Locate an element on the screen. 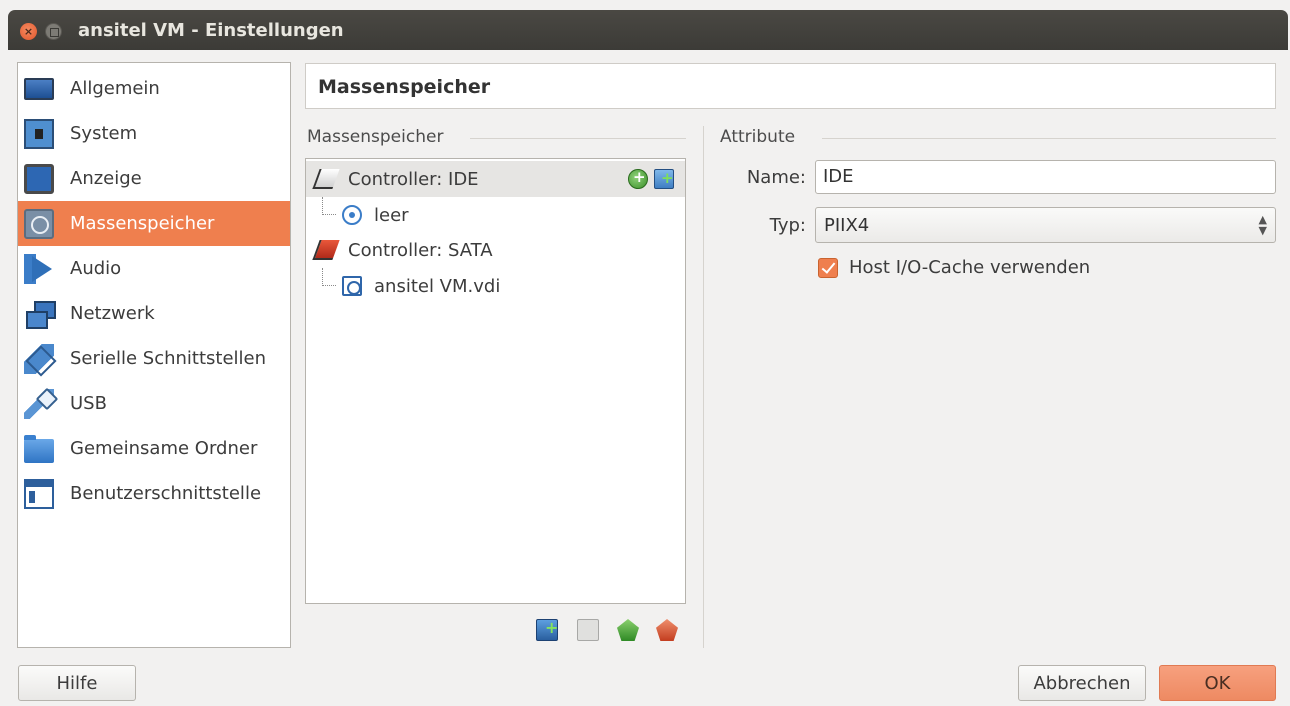 Image resolution: width=1290 pixels, height=706 pixels. storage-group-title: Massenspeicher is located at coordinates (375, 137).